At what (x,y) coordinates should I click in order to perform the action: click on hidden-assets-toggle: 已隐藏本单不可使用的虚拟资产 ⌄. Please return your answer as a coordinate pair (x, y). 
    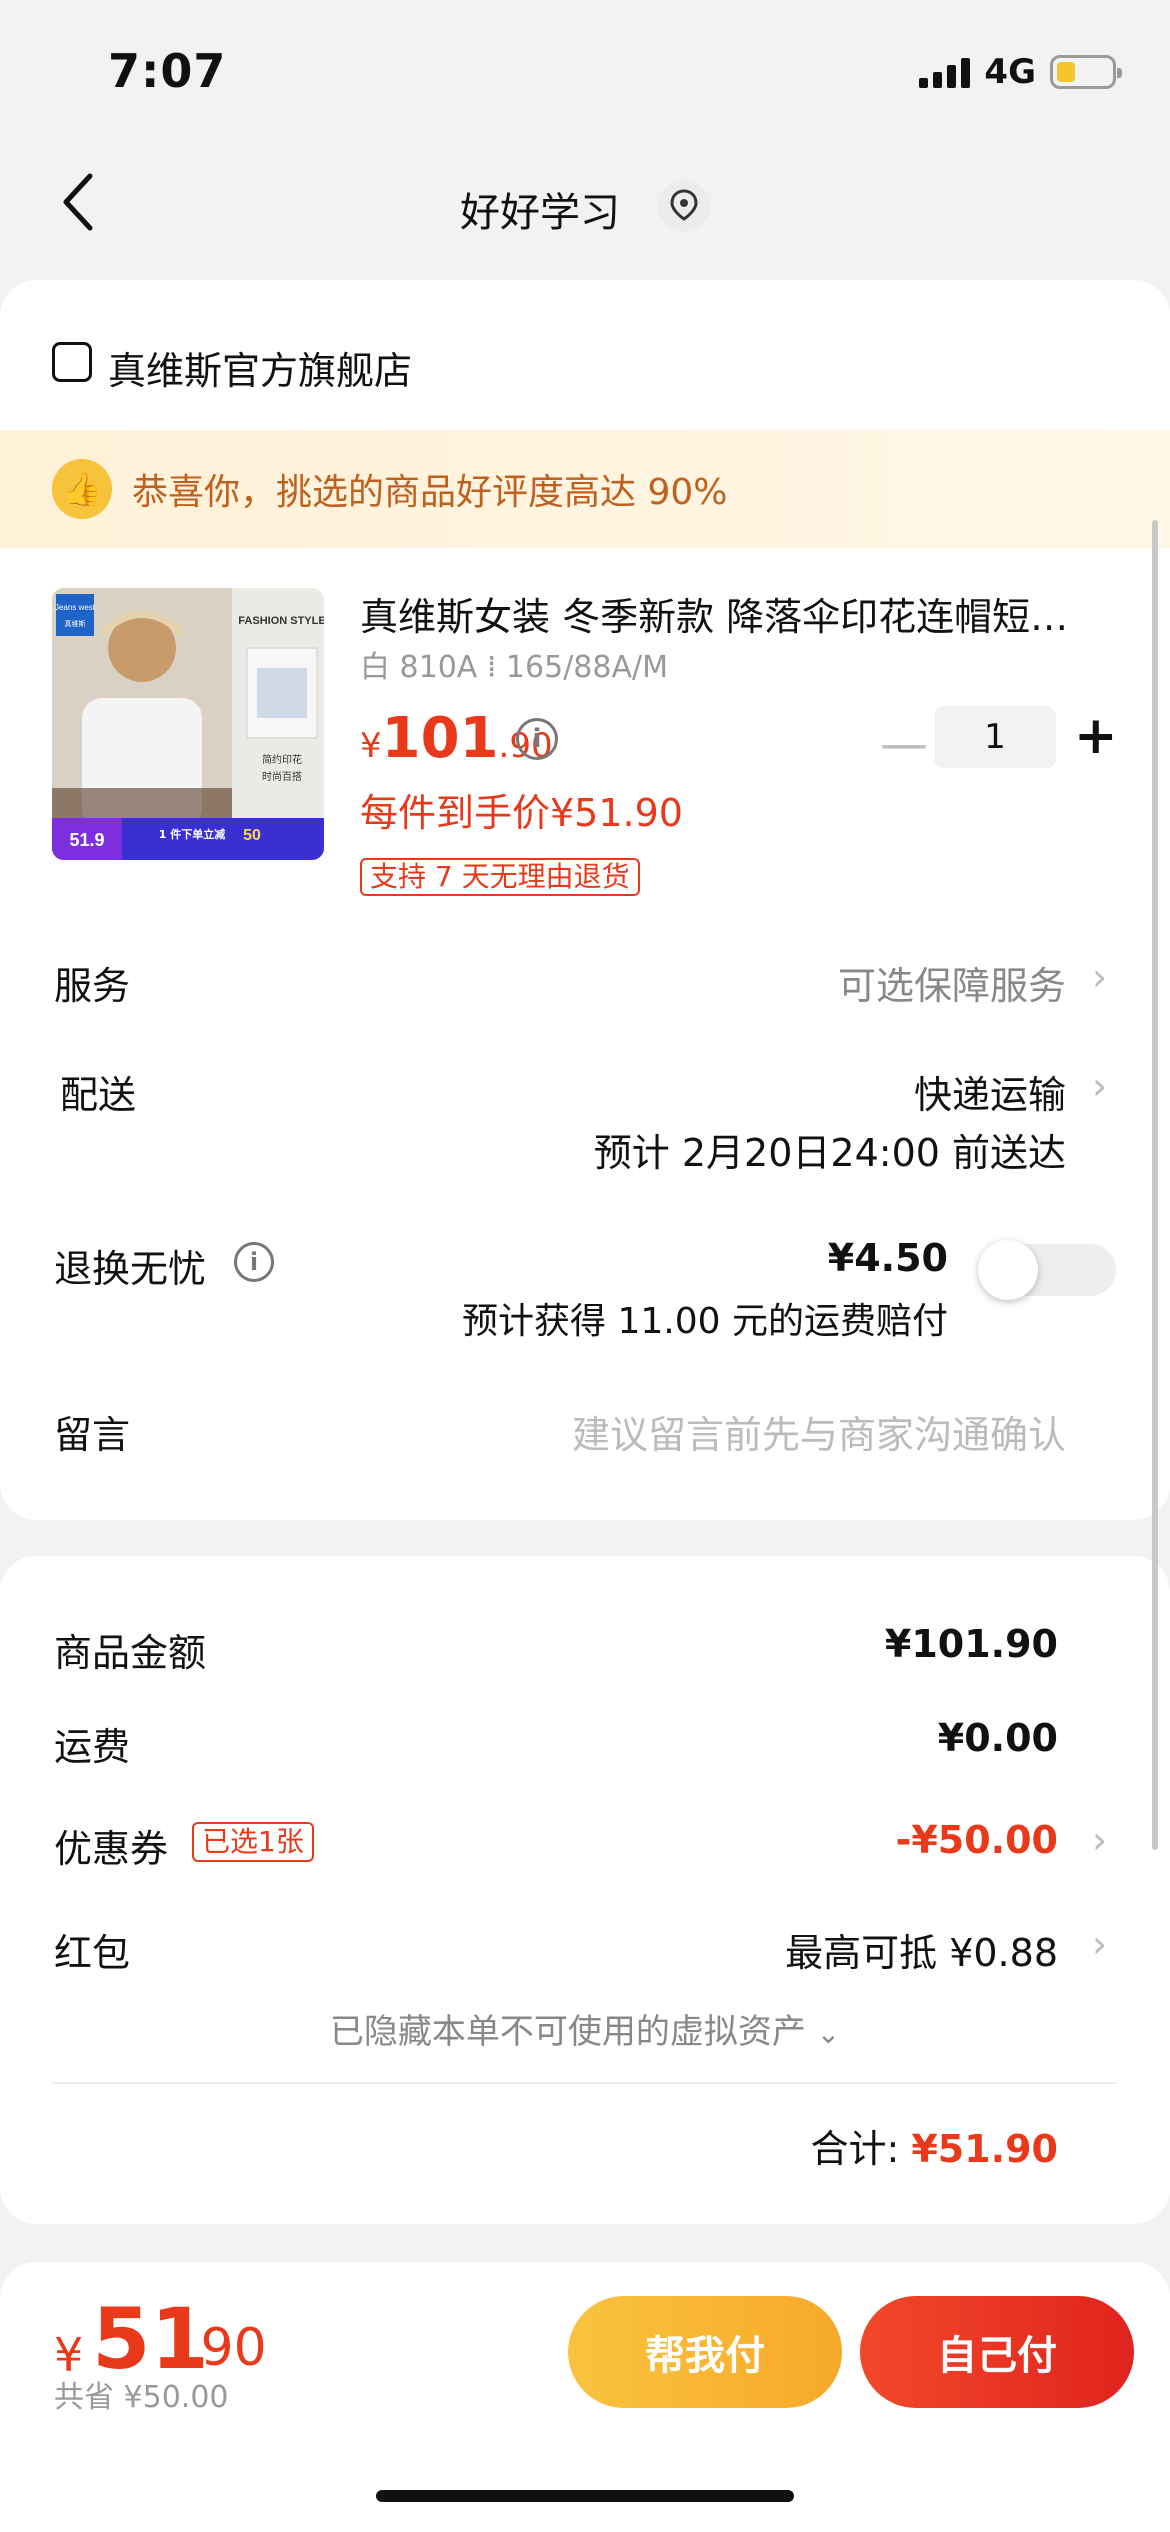
    Looking at the image, I should click on (585, 2028).